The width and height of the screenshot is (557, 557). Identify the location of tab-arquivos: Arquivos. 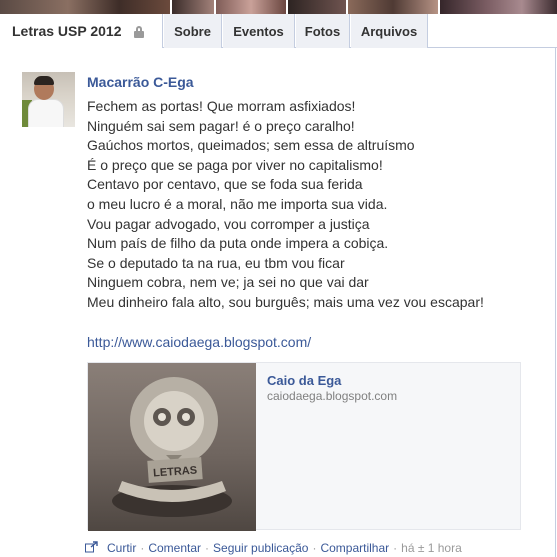
(389, 31).